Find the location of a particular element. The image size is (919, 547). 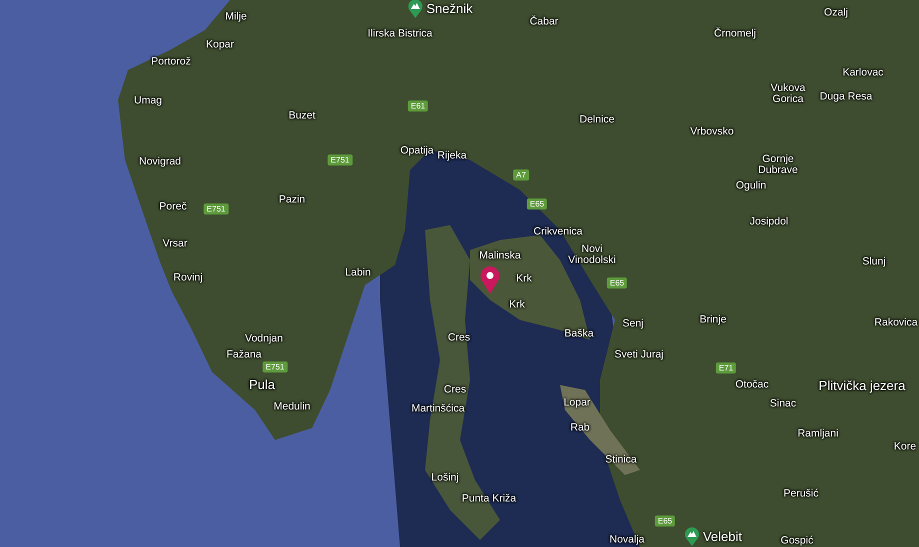

place-label: Perušić is located at coordinates (801, 494).